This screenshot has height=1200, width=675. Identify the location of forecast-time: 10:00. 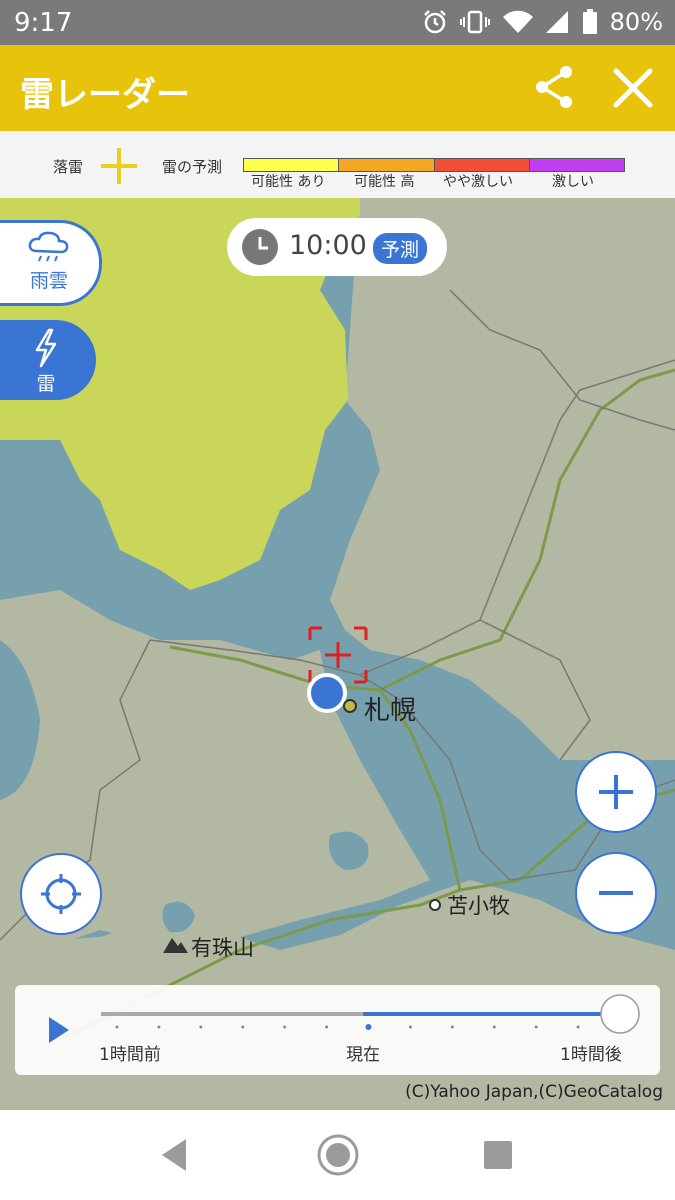
(328, 245).